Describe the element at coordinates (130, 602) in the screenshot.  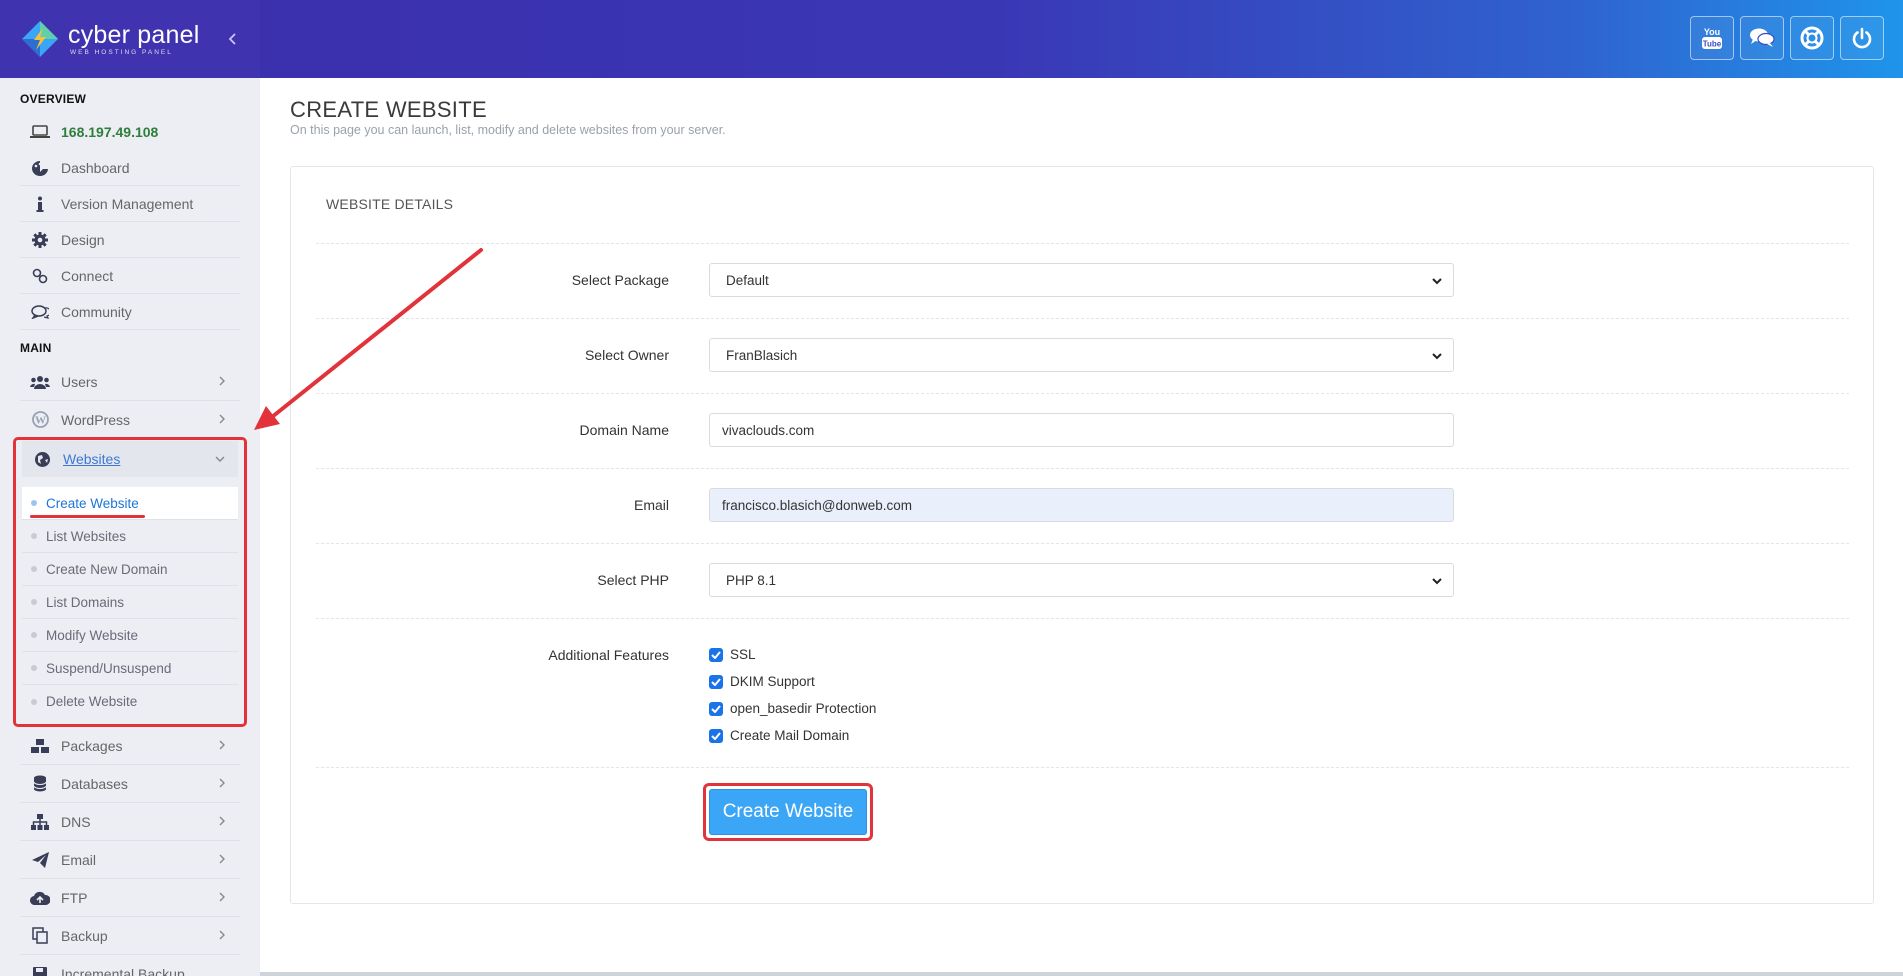
I see `submenu-list-domains: List Domains` at that location.